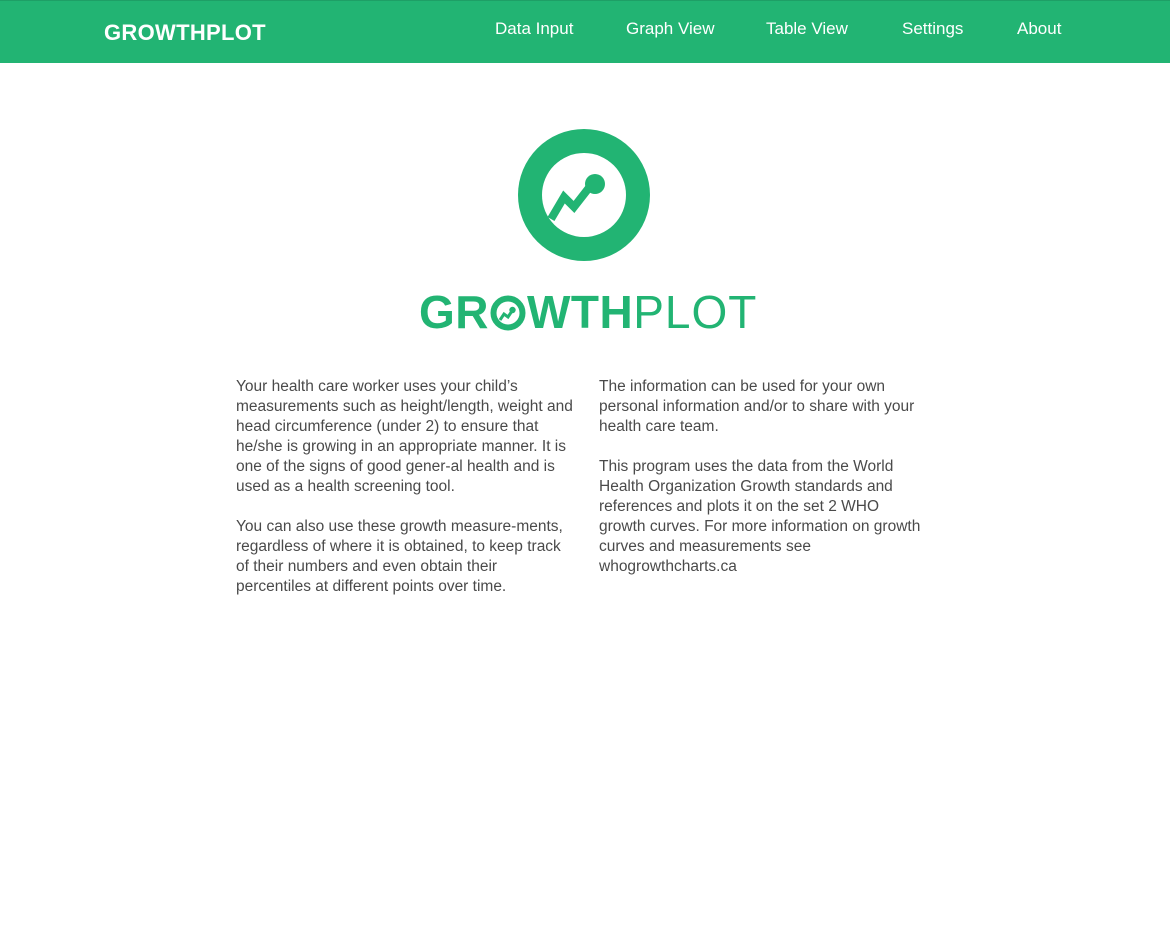 This screenshot has height=938, width=1170. What do you see at coordinates (807, 29) in the screenshot?
I see `nav-item-table-view: Table View` at bounding box center [807, 29].